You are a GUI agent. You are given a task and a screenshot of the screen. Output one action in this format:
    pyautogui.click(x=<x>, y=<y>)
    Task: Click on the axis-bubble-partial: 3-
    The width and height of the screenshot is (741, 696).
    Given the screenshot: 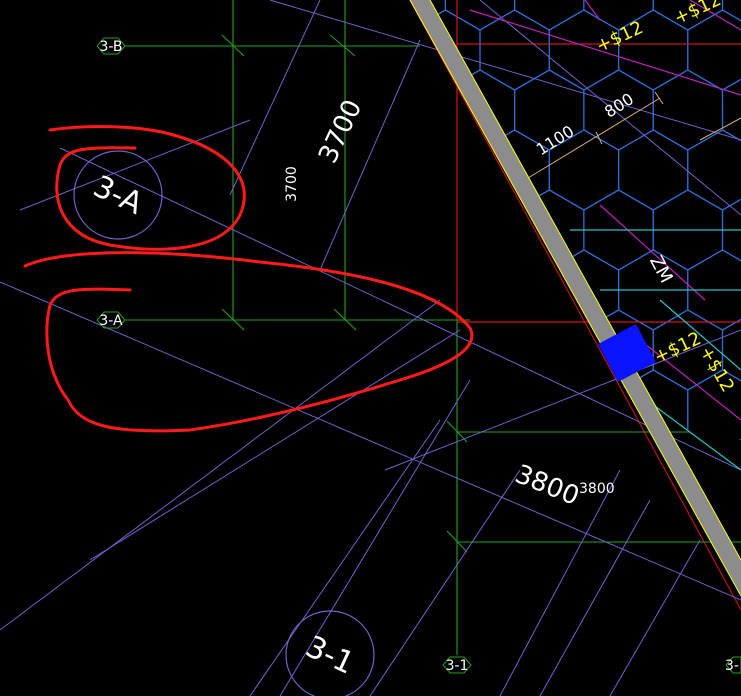 What is the action you would take?
    pyautogui.click(x=733, y=665)
    